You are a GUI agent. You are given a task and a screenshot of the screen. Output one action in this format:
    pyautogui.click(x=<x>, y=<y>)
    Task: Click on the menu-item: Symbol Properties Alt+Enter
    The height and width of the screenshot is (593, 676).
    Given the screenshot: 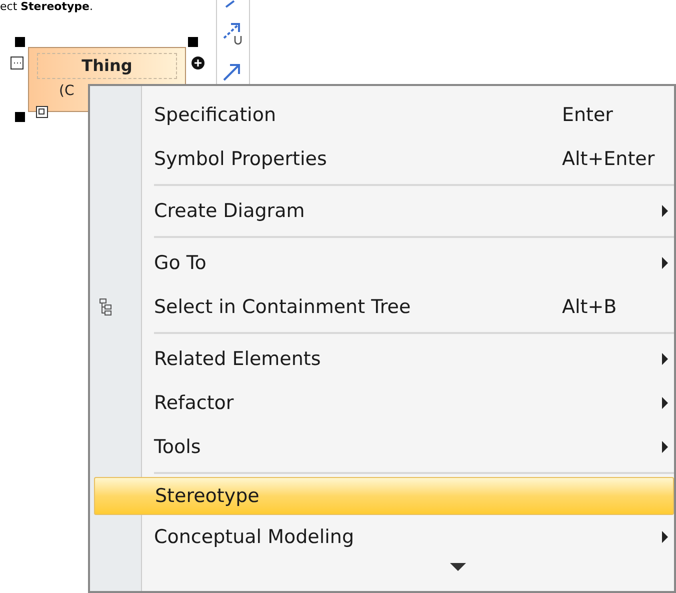 What is the action you would take?
    pyautogui.click(x=408, y=159)
    